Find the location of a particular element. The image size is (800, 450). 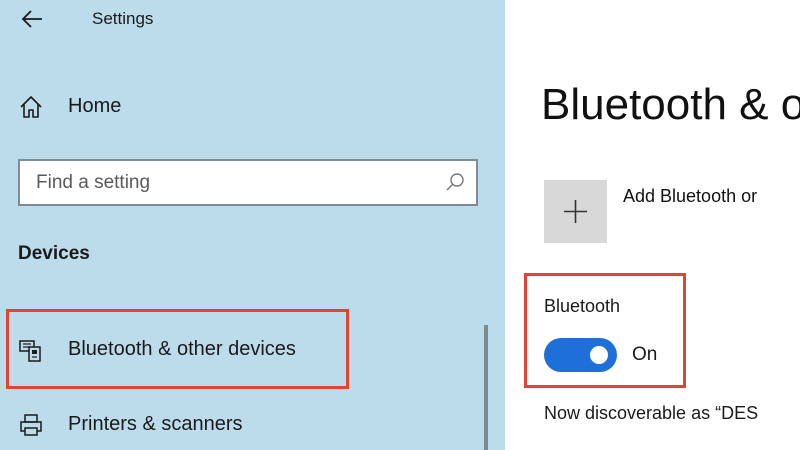

bluetooth-toggle-state: On is located at coordinates (645, 354).